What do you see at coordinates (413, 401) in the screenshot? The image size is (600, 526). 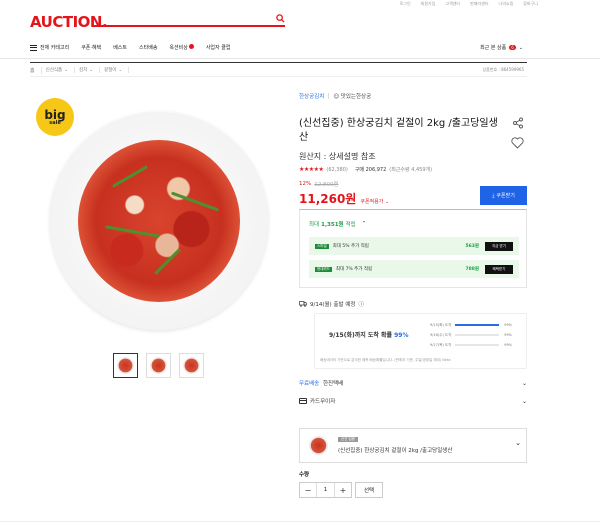 I see `card-installment-option: 카드무이자 ⌄` at bounding box center [413, 401].